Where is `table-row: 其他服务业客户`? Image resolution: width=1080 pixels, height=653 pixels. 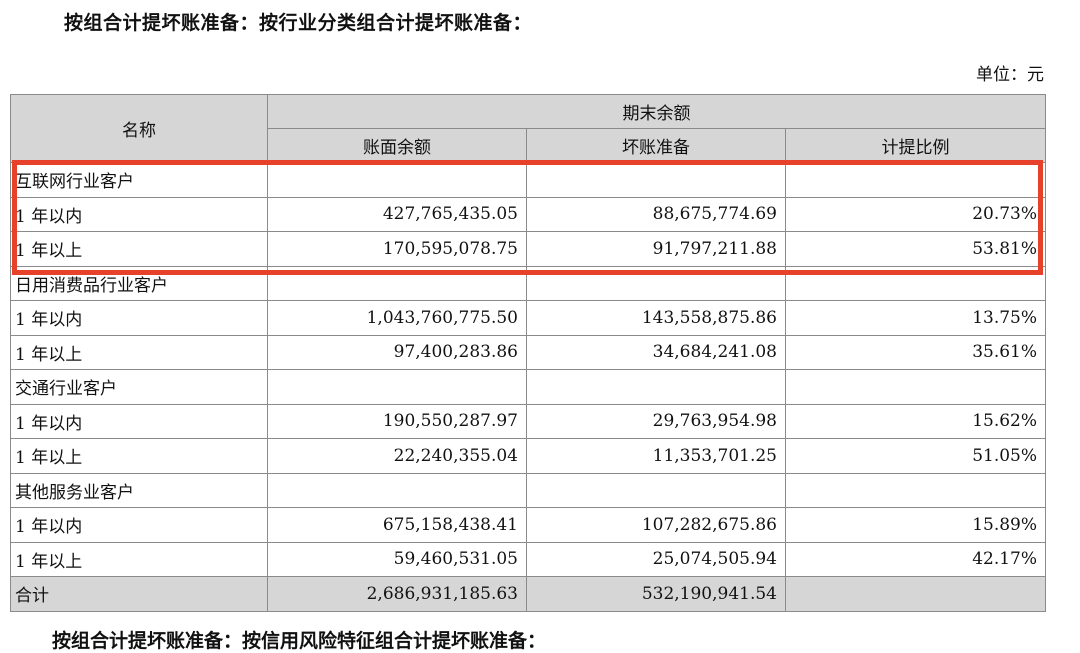
table-row: 其他服务业客户 is located at coordinates (528, 490).